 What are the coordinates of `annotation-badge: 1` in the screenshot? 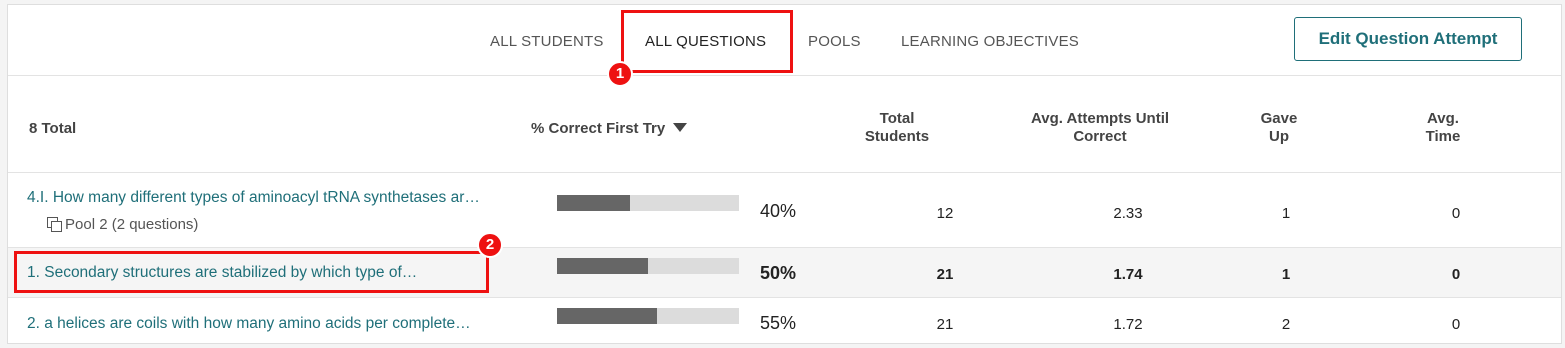 It's located at (620, 74).